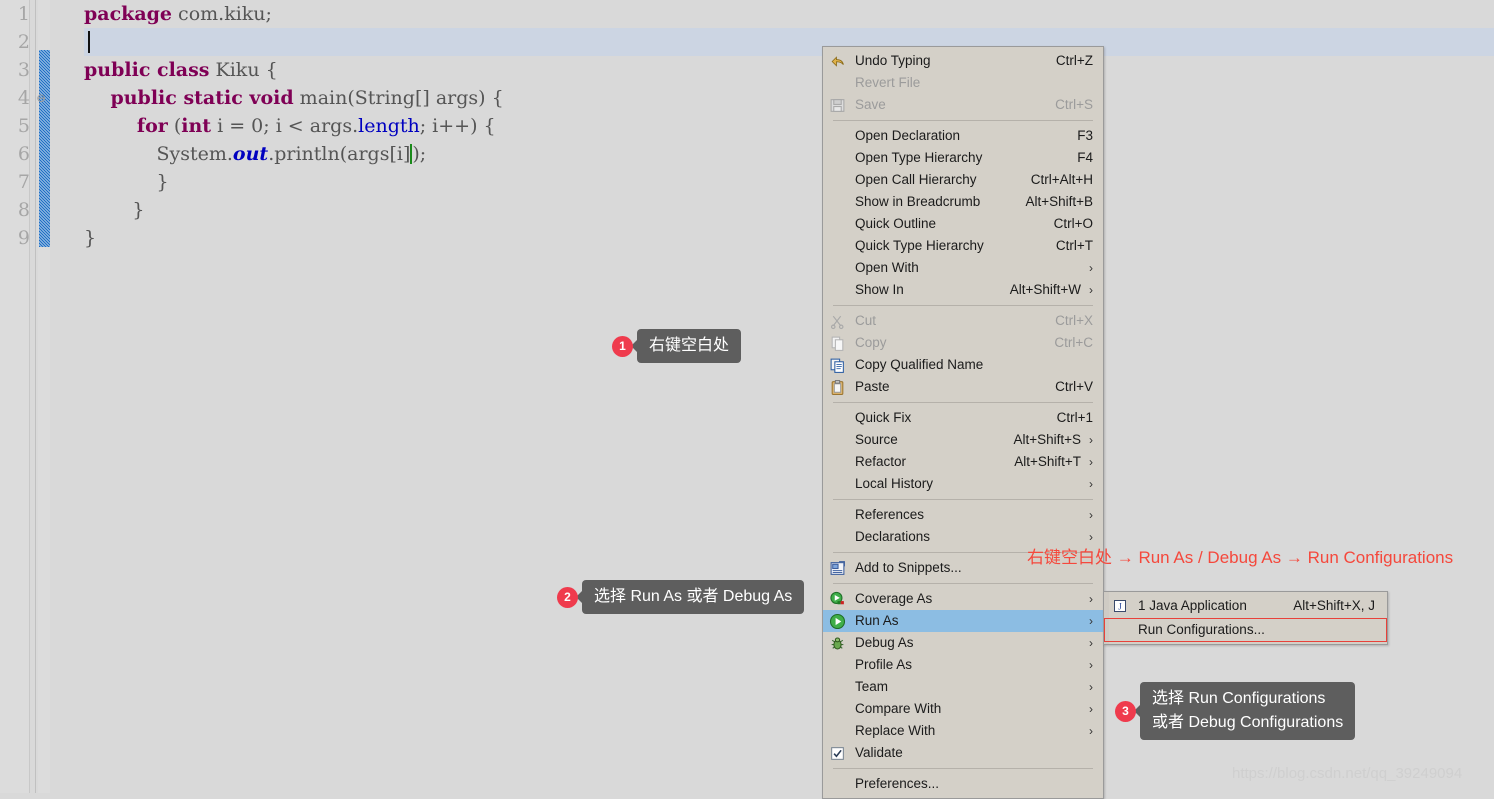  I want to click on callout-1: 1 右键空白处, so click(677, 346).